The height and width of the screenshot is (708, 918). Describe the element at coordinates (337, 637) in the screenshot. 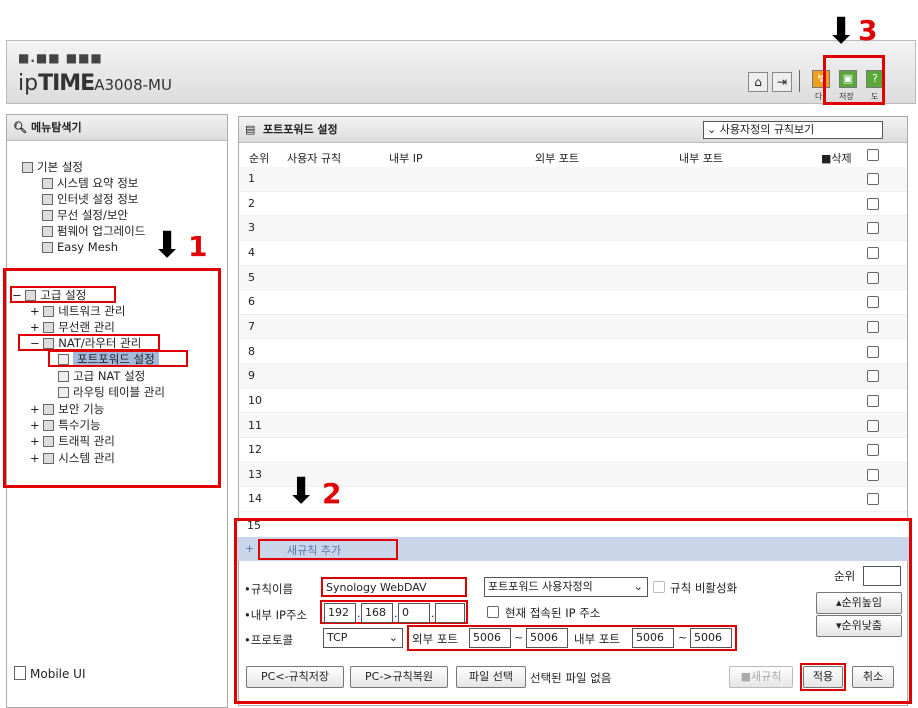

I see `protocol-value: TCP` at that location.